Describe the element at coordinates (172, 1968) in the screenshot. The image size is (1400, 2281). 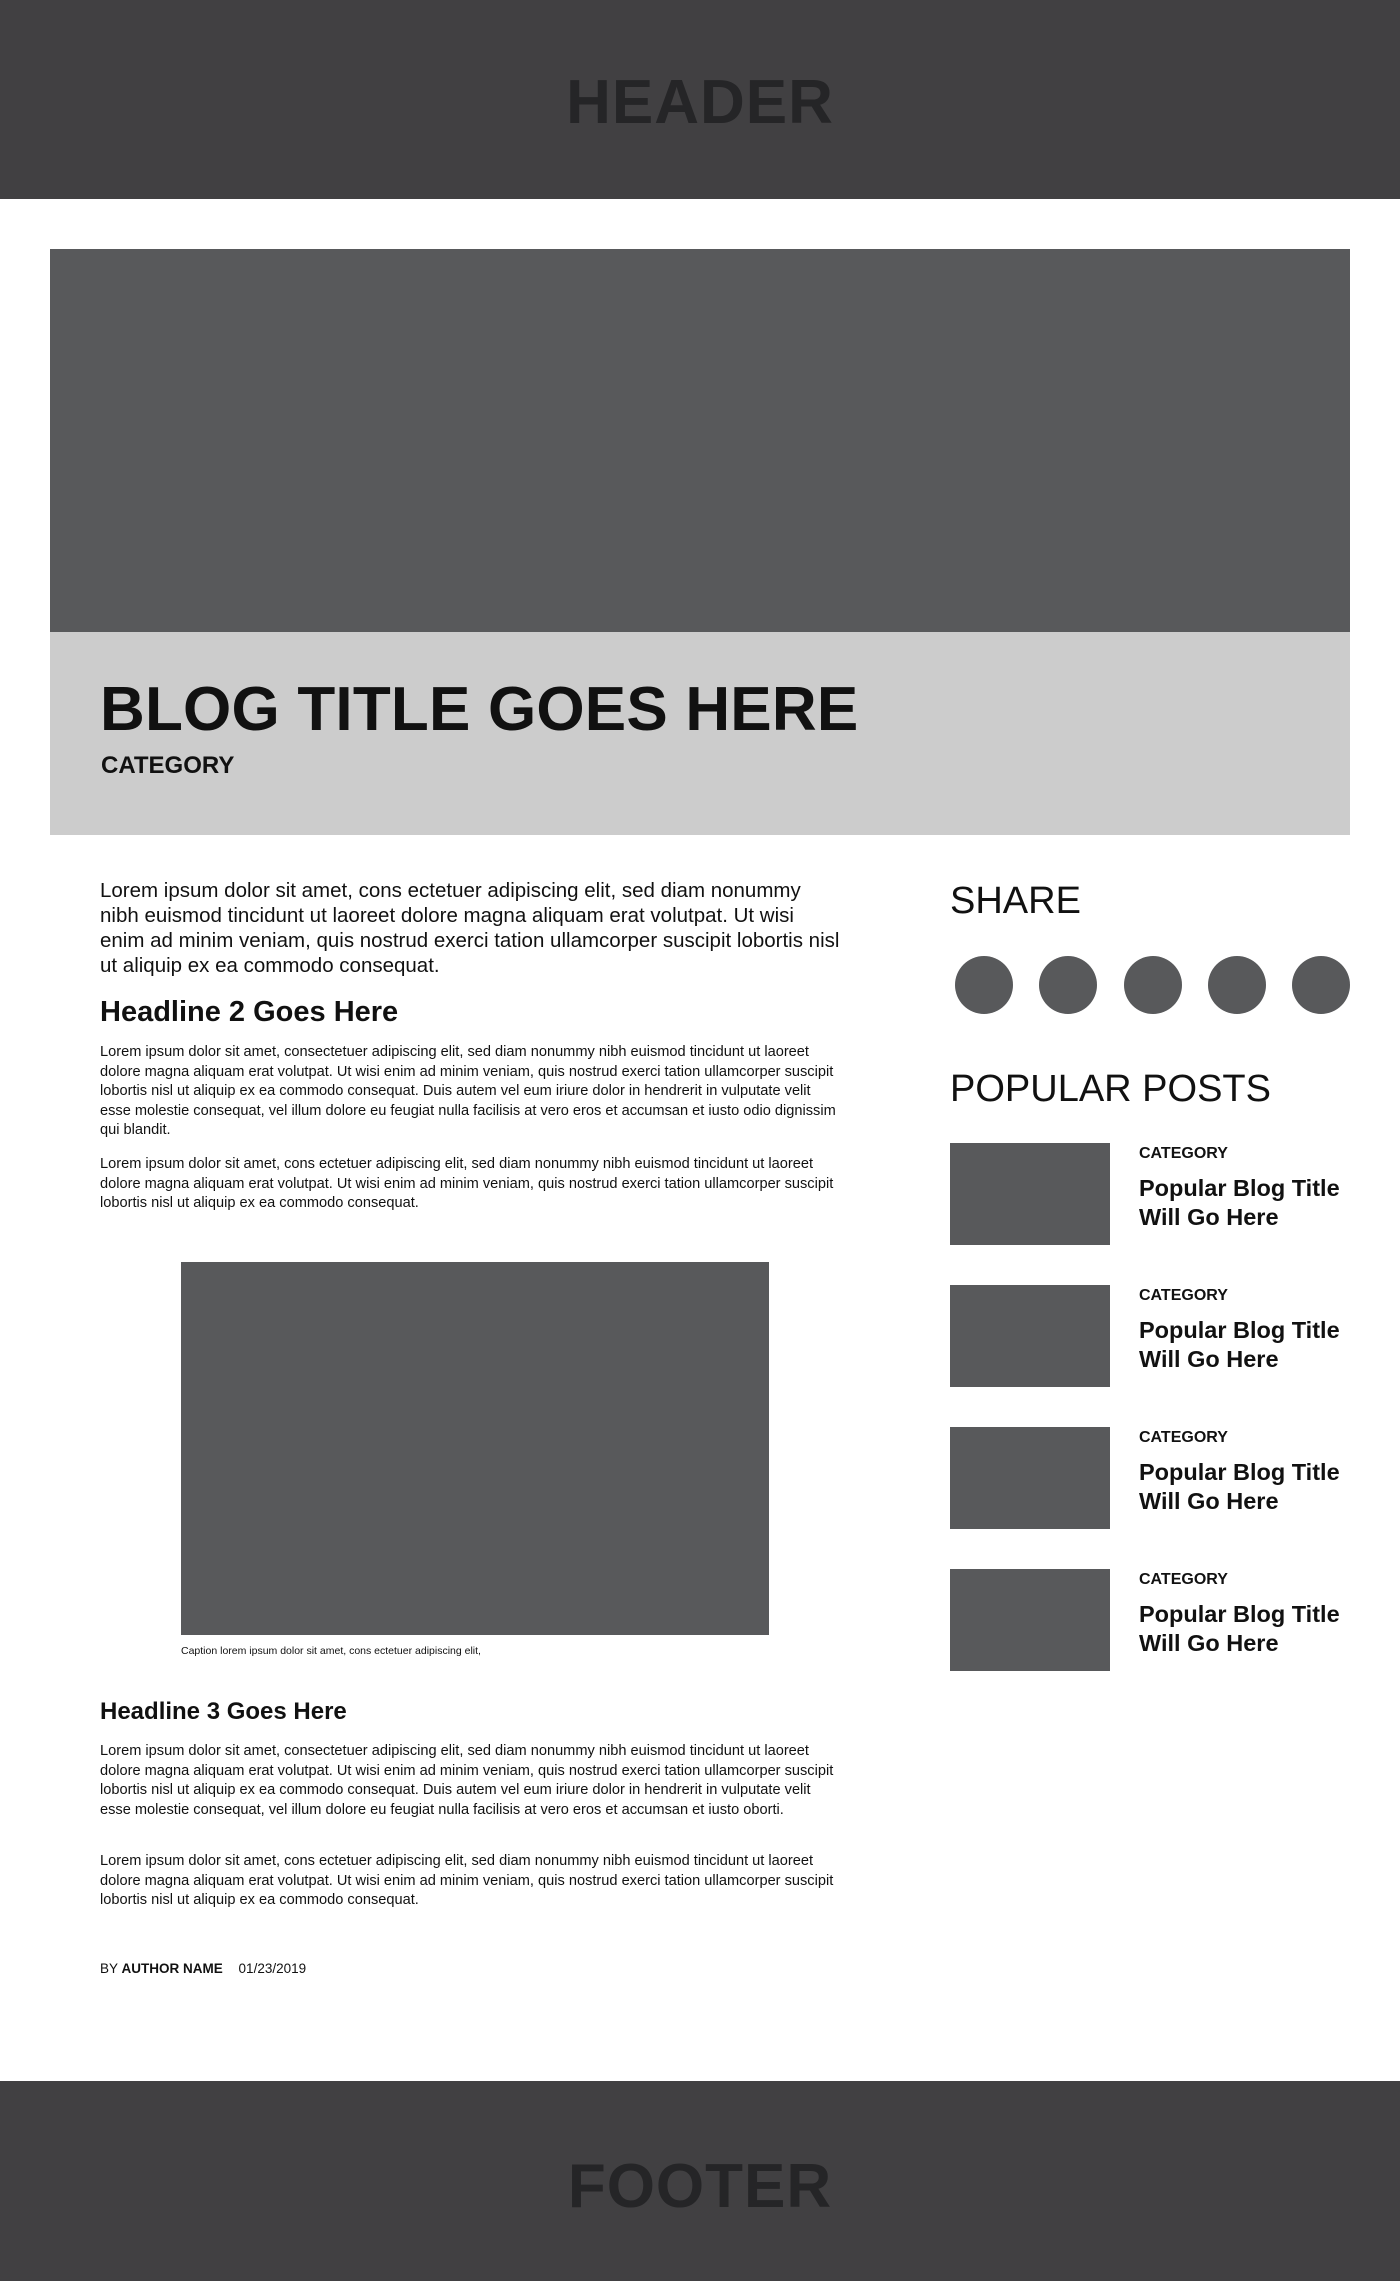
I see `author-name: AUTHOR NAME` at that location.